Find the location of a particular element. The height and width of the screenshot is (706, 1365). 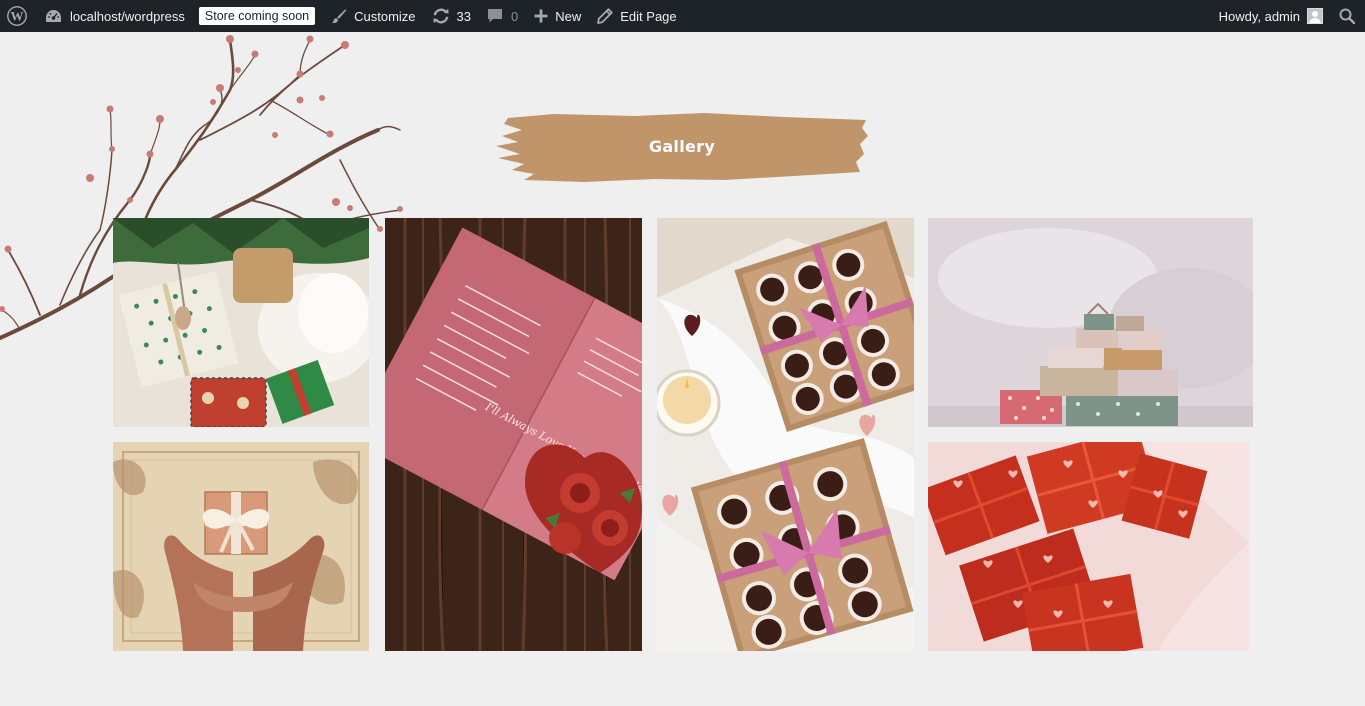

christmas-gifts-photo is located at coordinates (241, 322).